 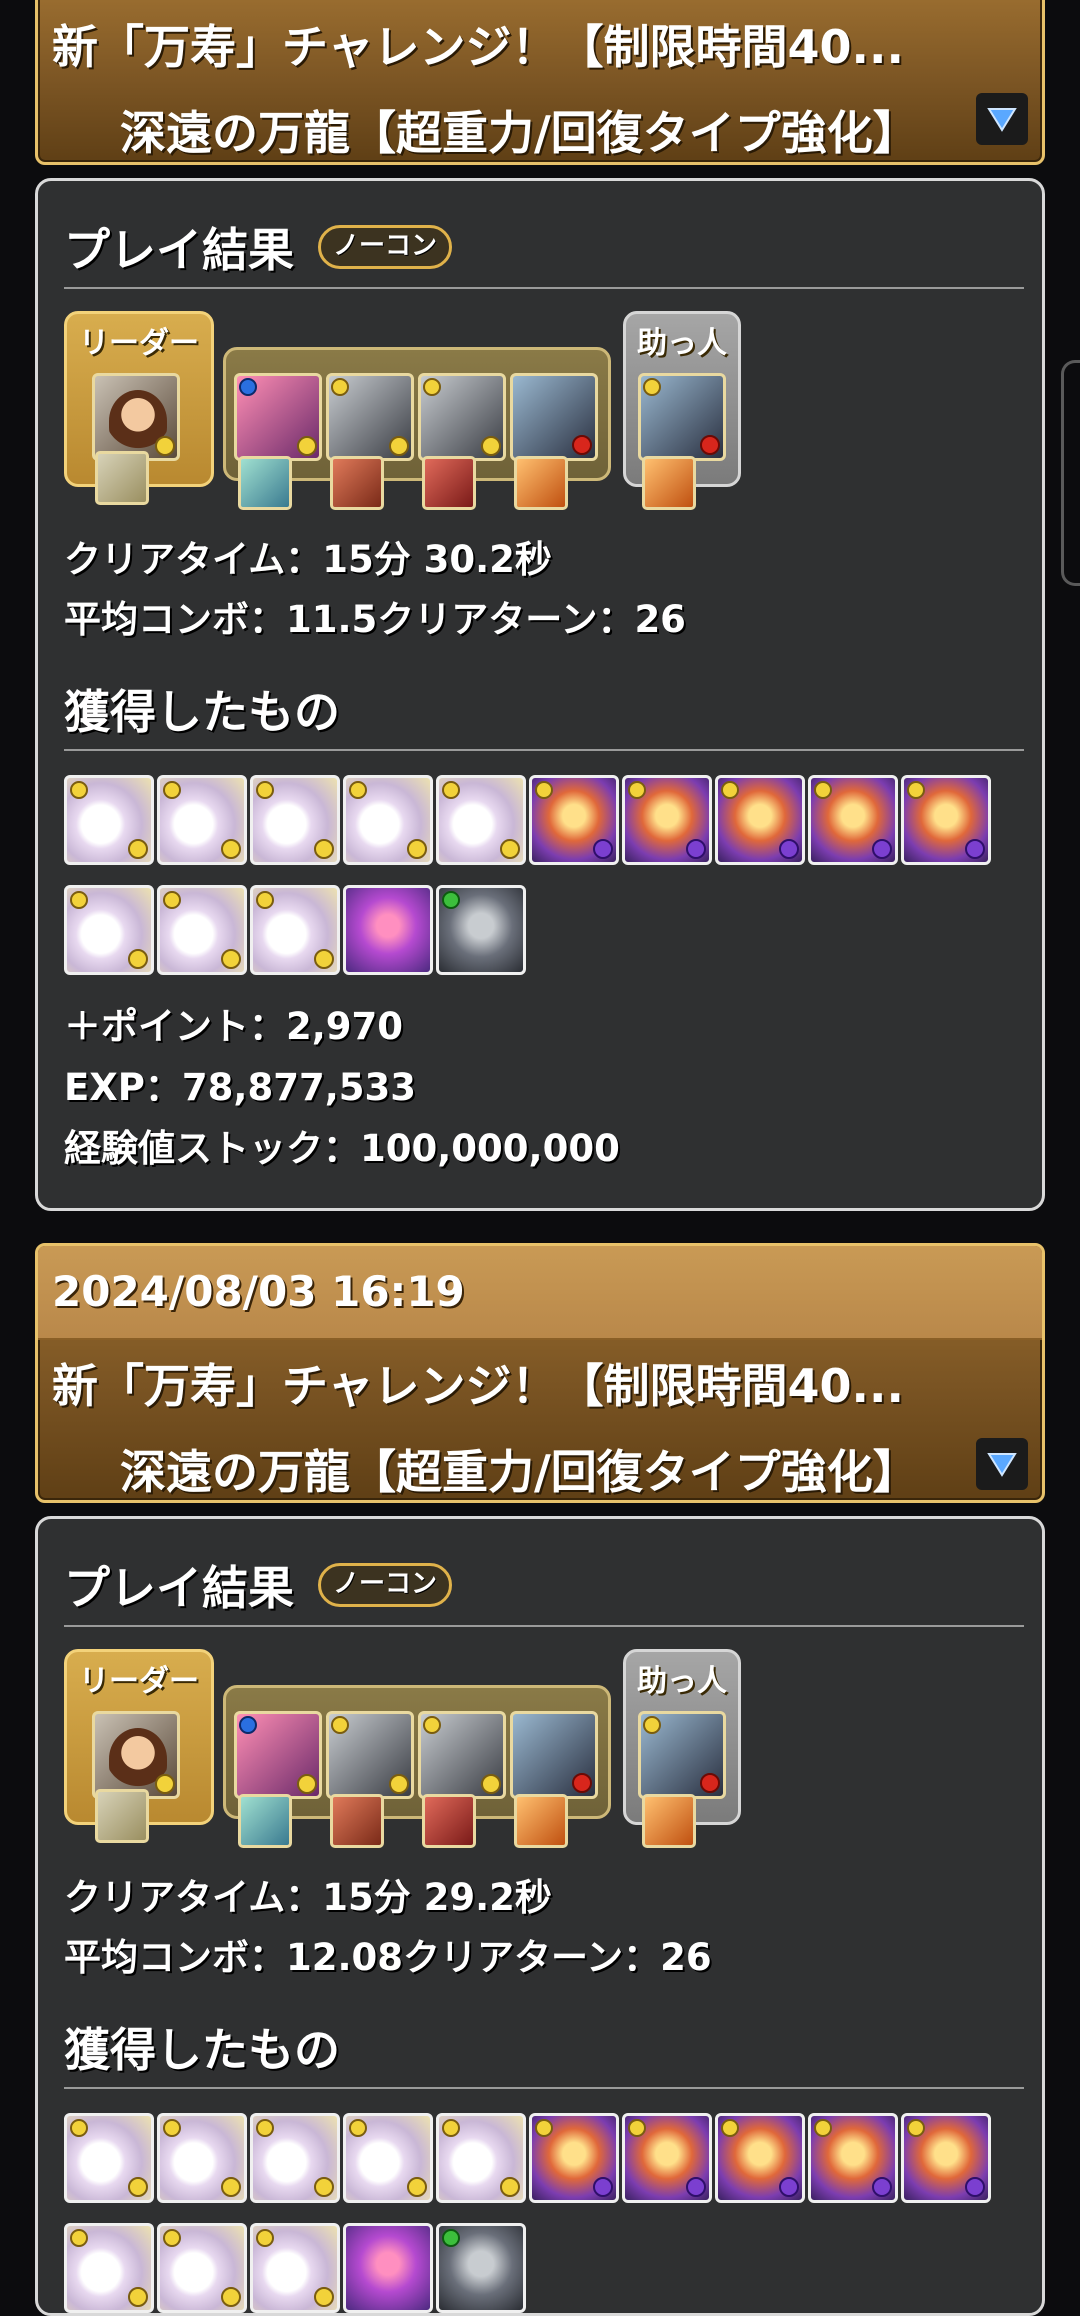 I want to click on play-date: 2024/08/03 16:19, so click(x=540, y=1293).